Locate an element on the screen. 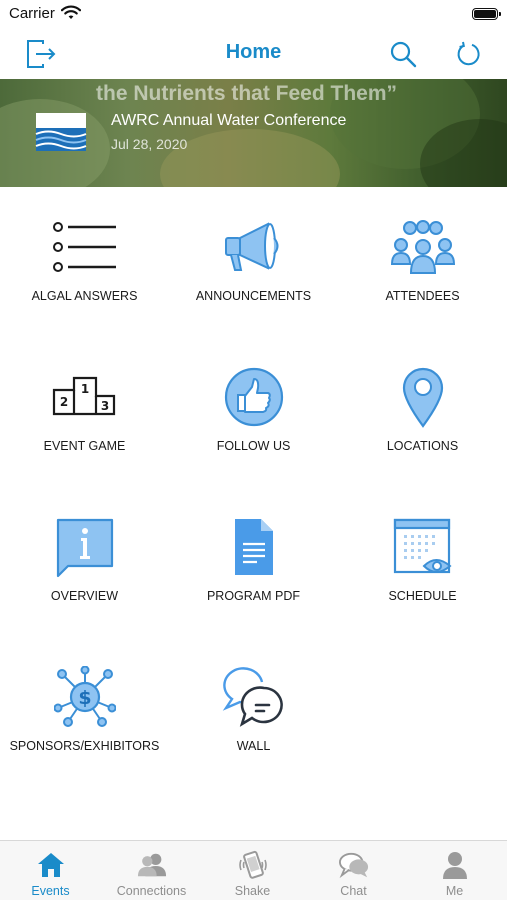 This screenshot has width=507, height=900. awrc-logo is located at coordinates (61, 132).